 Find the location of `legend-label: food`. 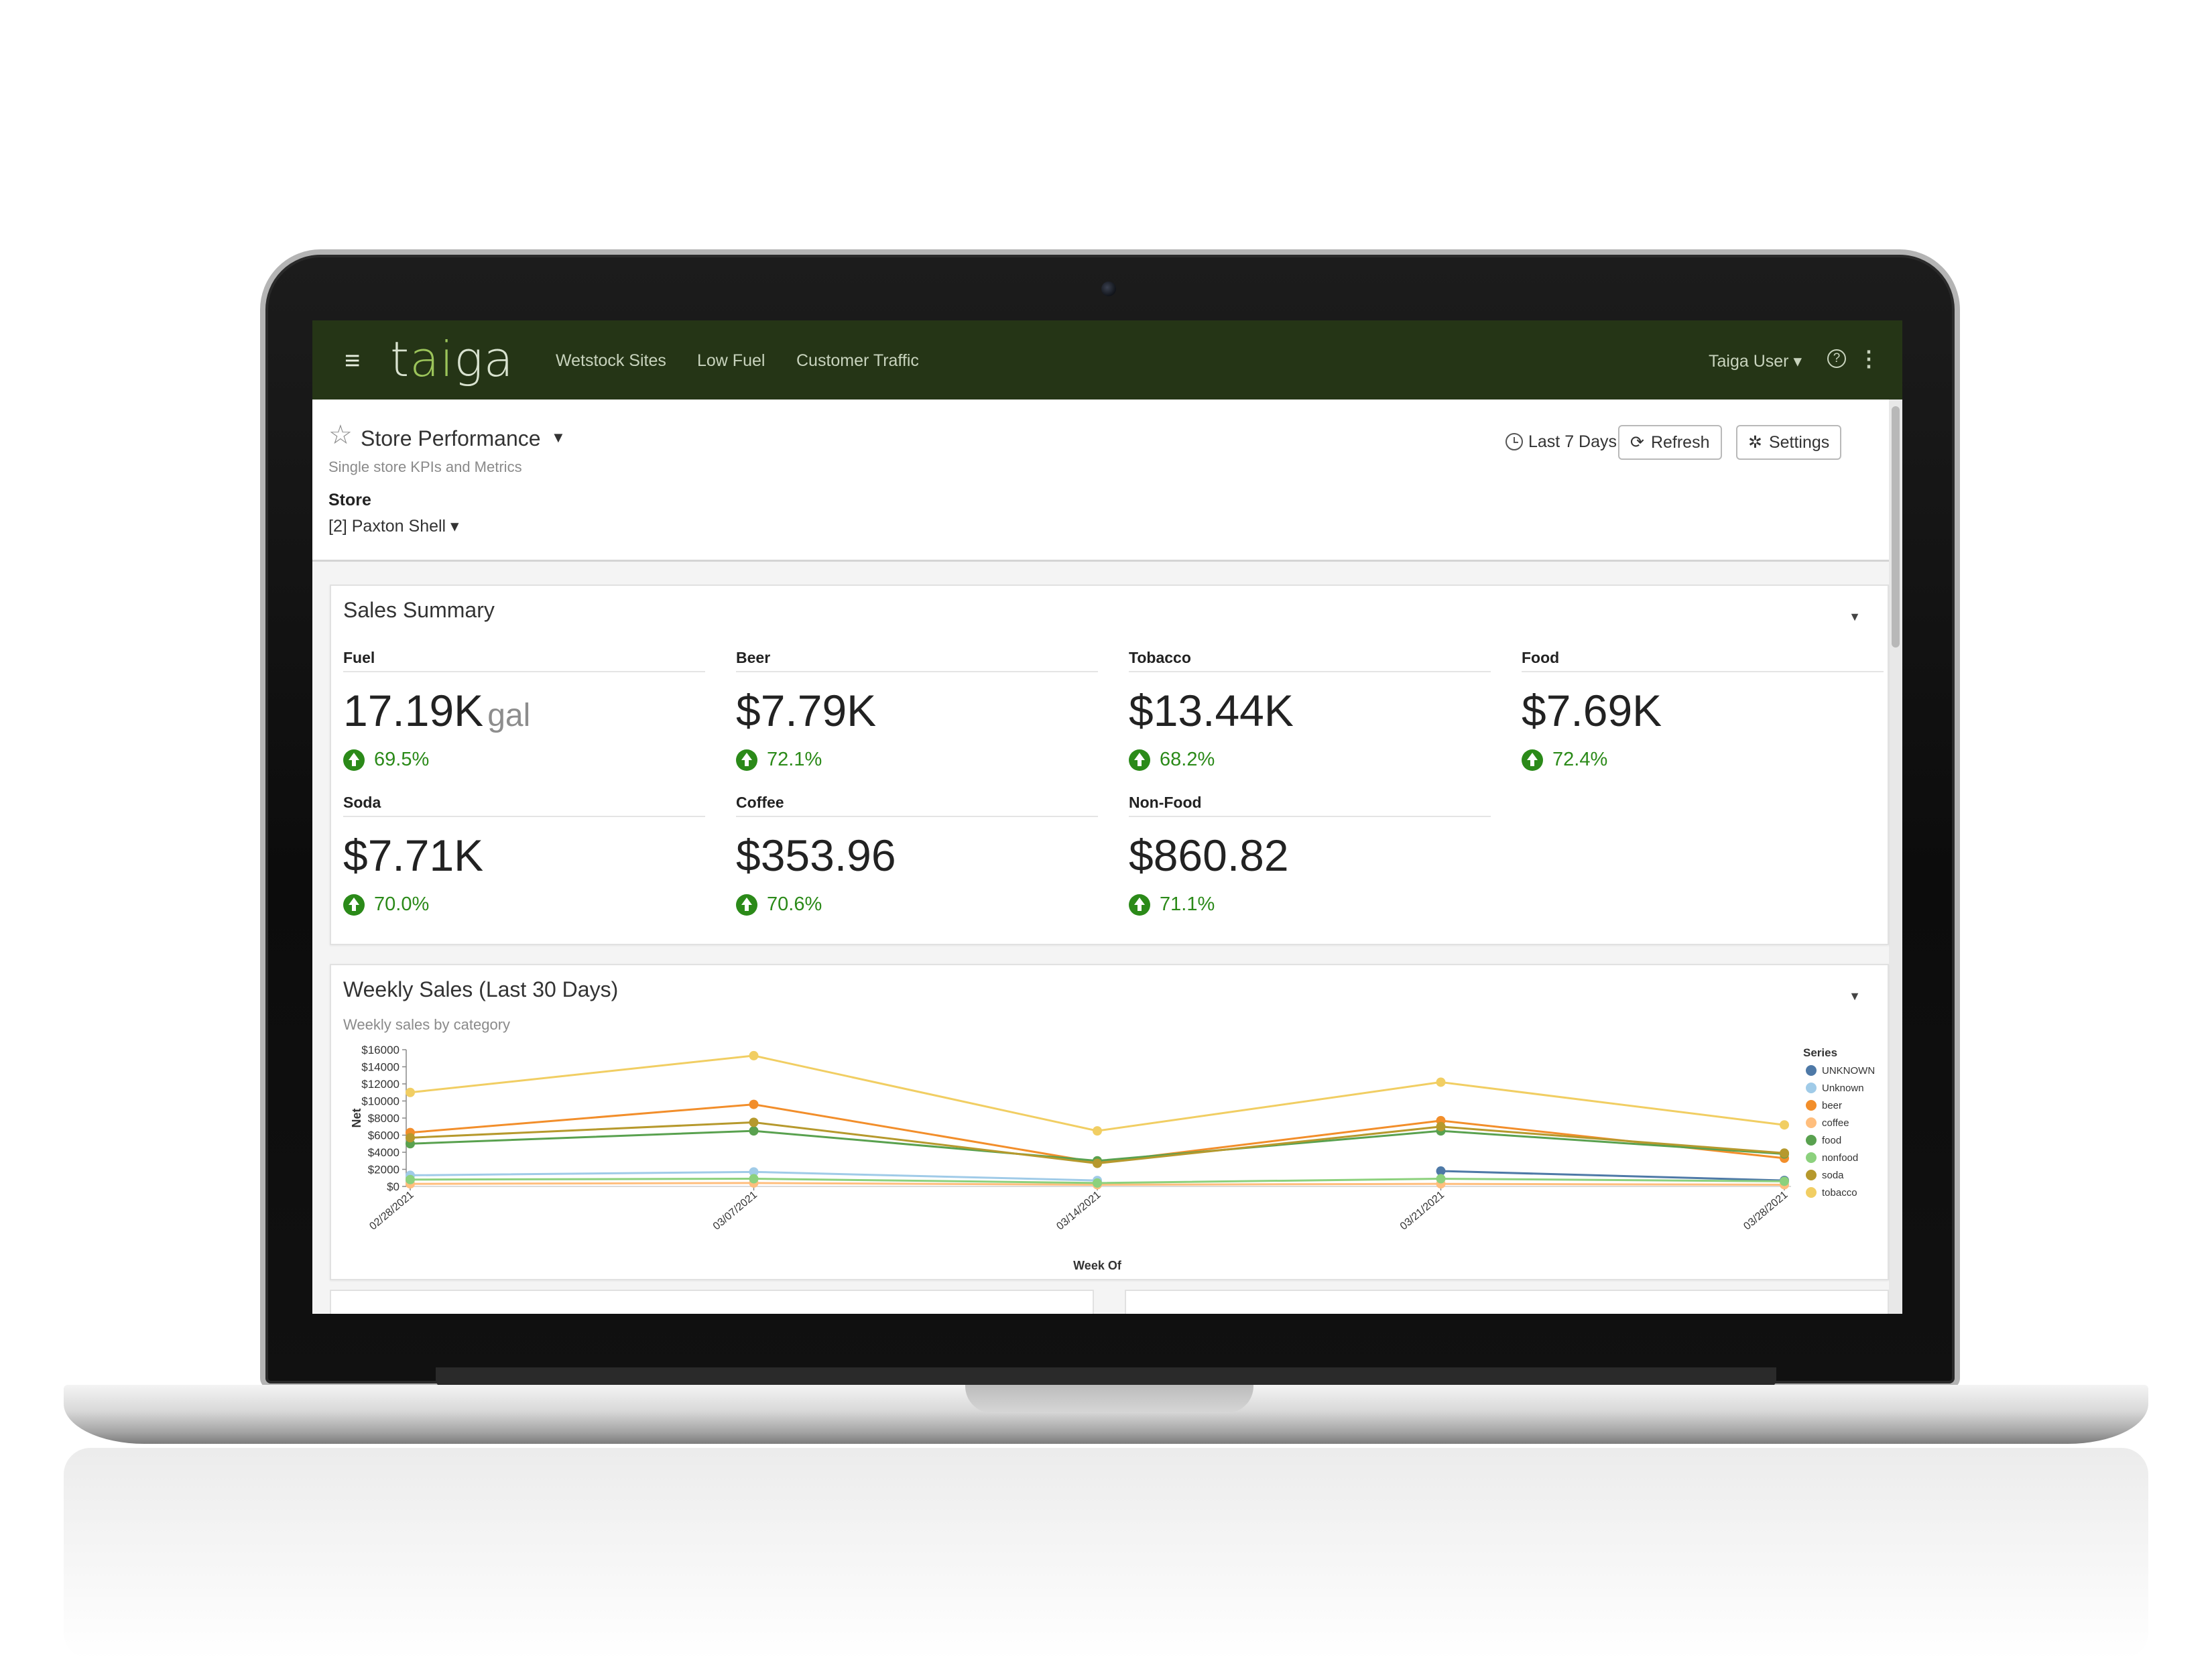

legend-label: food is located at coordinates (1831, 1140).